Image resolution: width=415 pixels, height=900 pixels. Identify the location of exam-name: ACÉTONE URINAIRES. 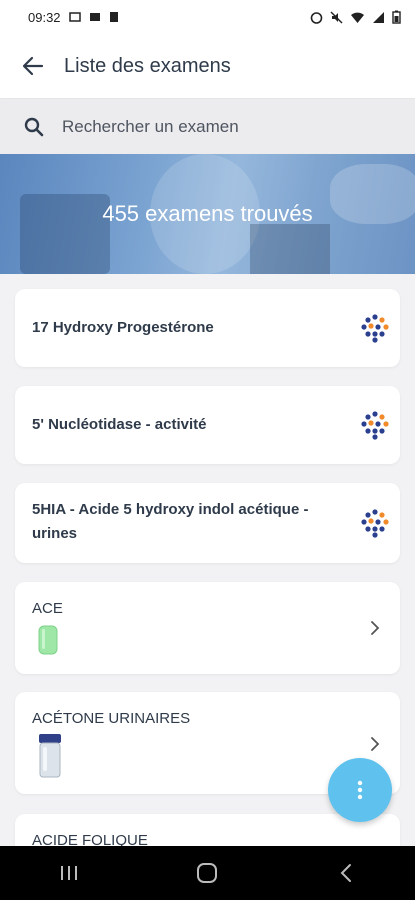
(111, 718).